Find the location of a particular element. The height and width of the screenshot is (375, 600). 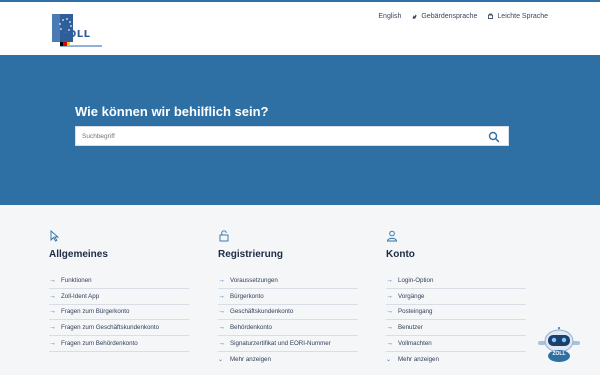

list-item: → Vorgänge is located at coordinates (456, 297).